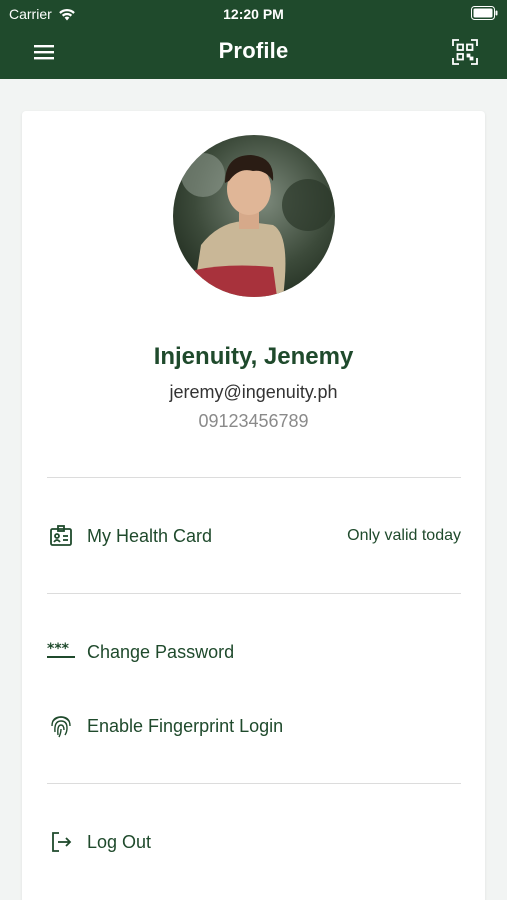 The height and width of the screenshot is (900, 507). I want to click on password-icon: ***, so click(61, 652).